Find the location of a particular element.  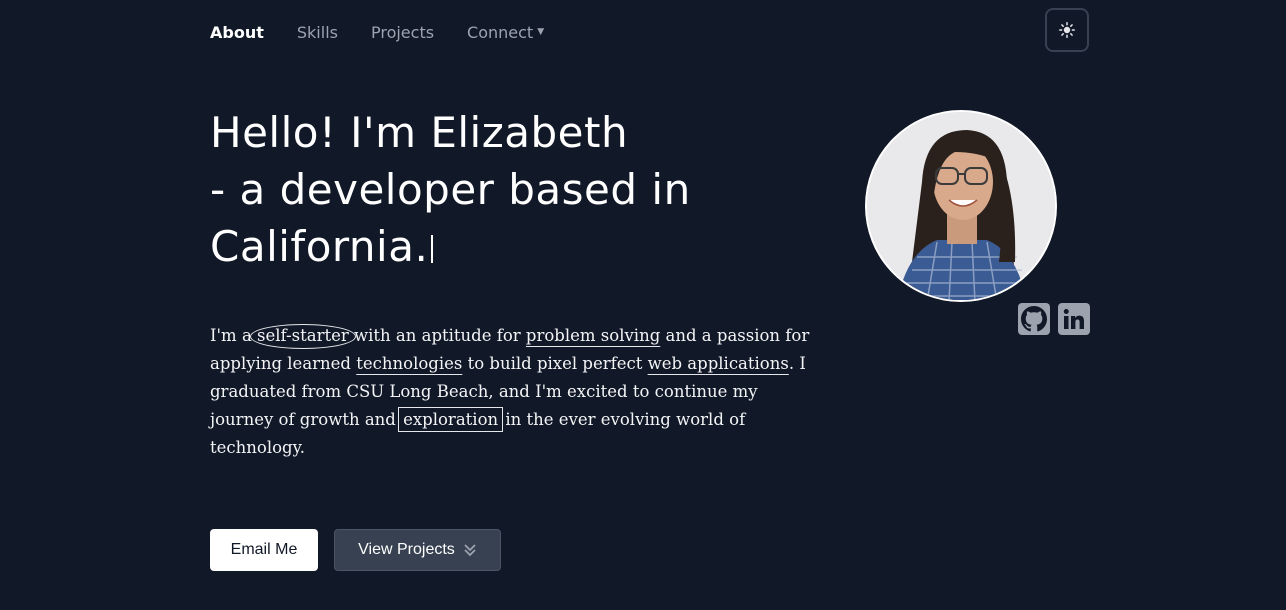

linkedin-link is located at coordinates (1074, 319).